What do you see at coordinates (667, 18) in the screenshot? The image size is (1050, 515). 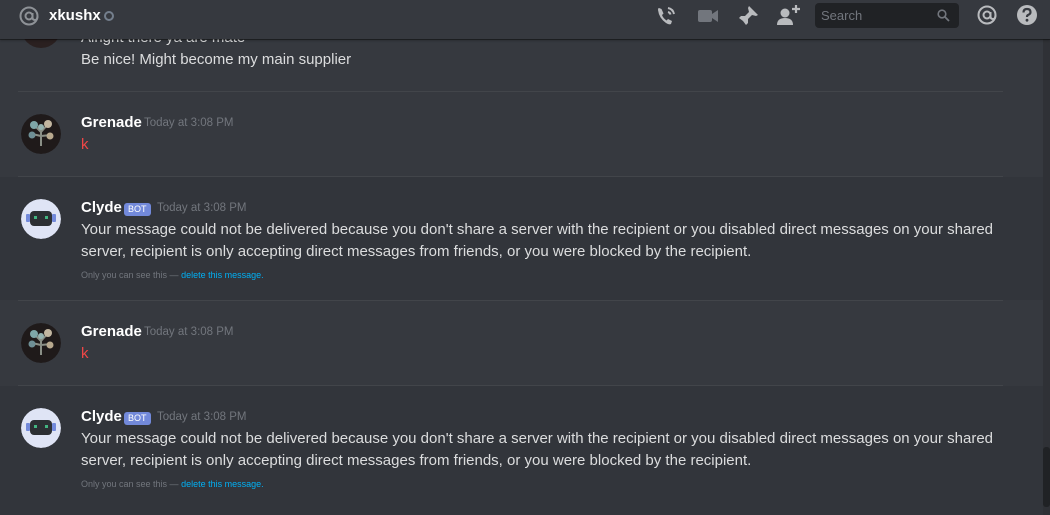 I see `voice-call-icon` at bounding box center [667, 18].